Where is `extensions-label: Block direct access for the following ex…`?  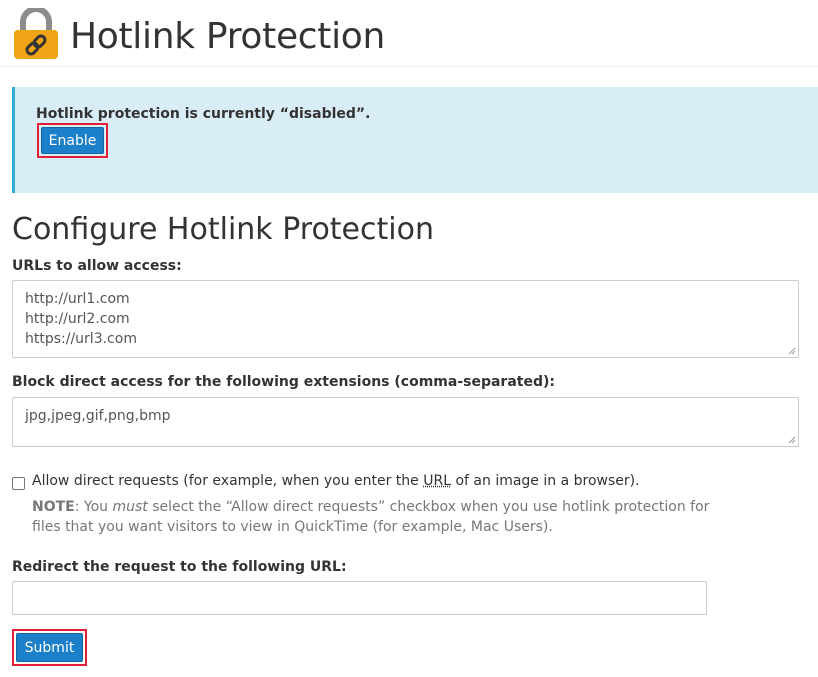
extensions-label: Block direct access for the following ex… is located at coordinates (283, 382).